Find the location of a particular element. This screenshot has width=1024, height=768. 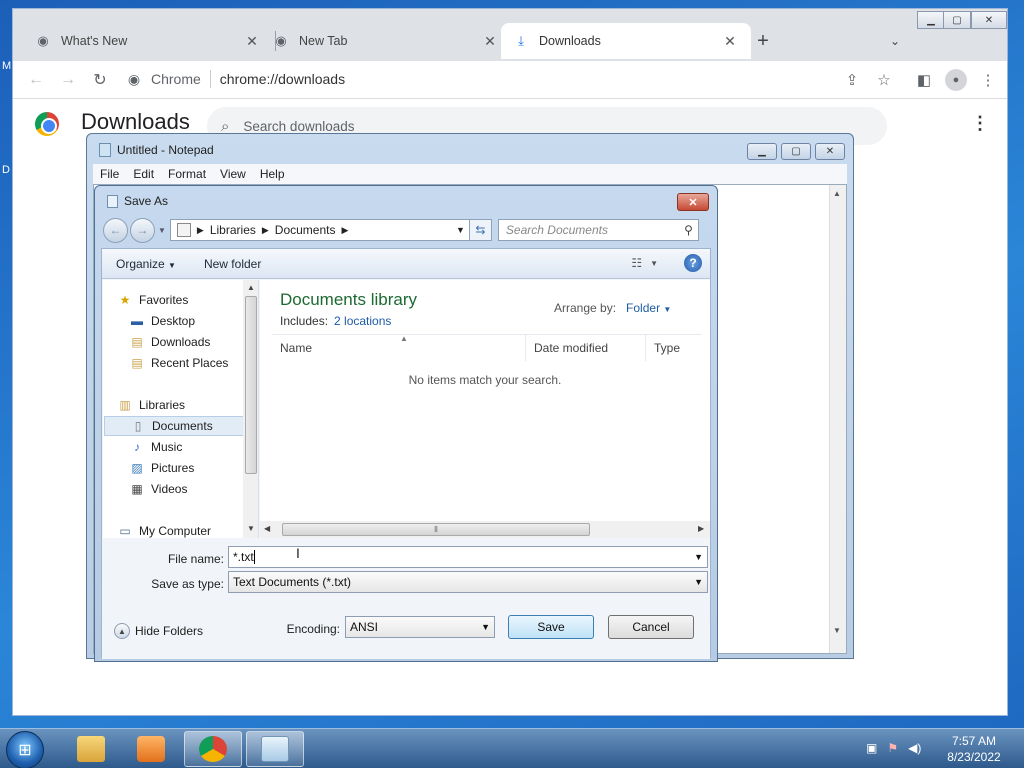

search-documents-input: Search Documents ⚲ is located at coordinates (598, 230).